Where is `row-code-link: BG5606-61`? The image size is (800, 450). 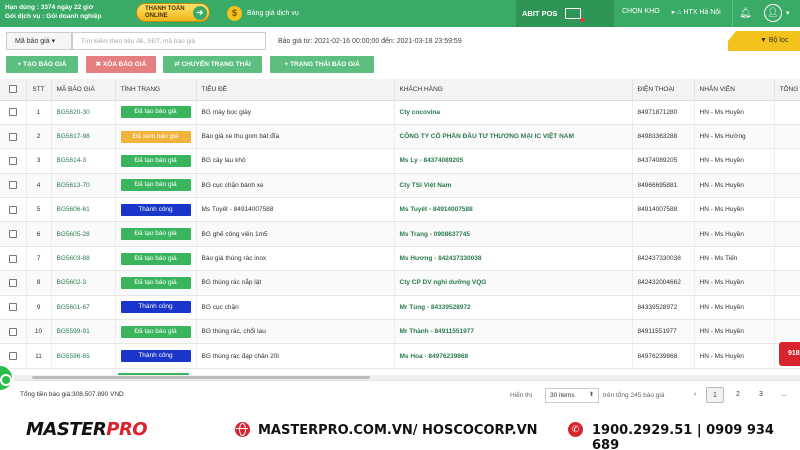
row-code-link: BG5606-61 is located at coordinates (73, 209).